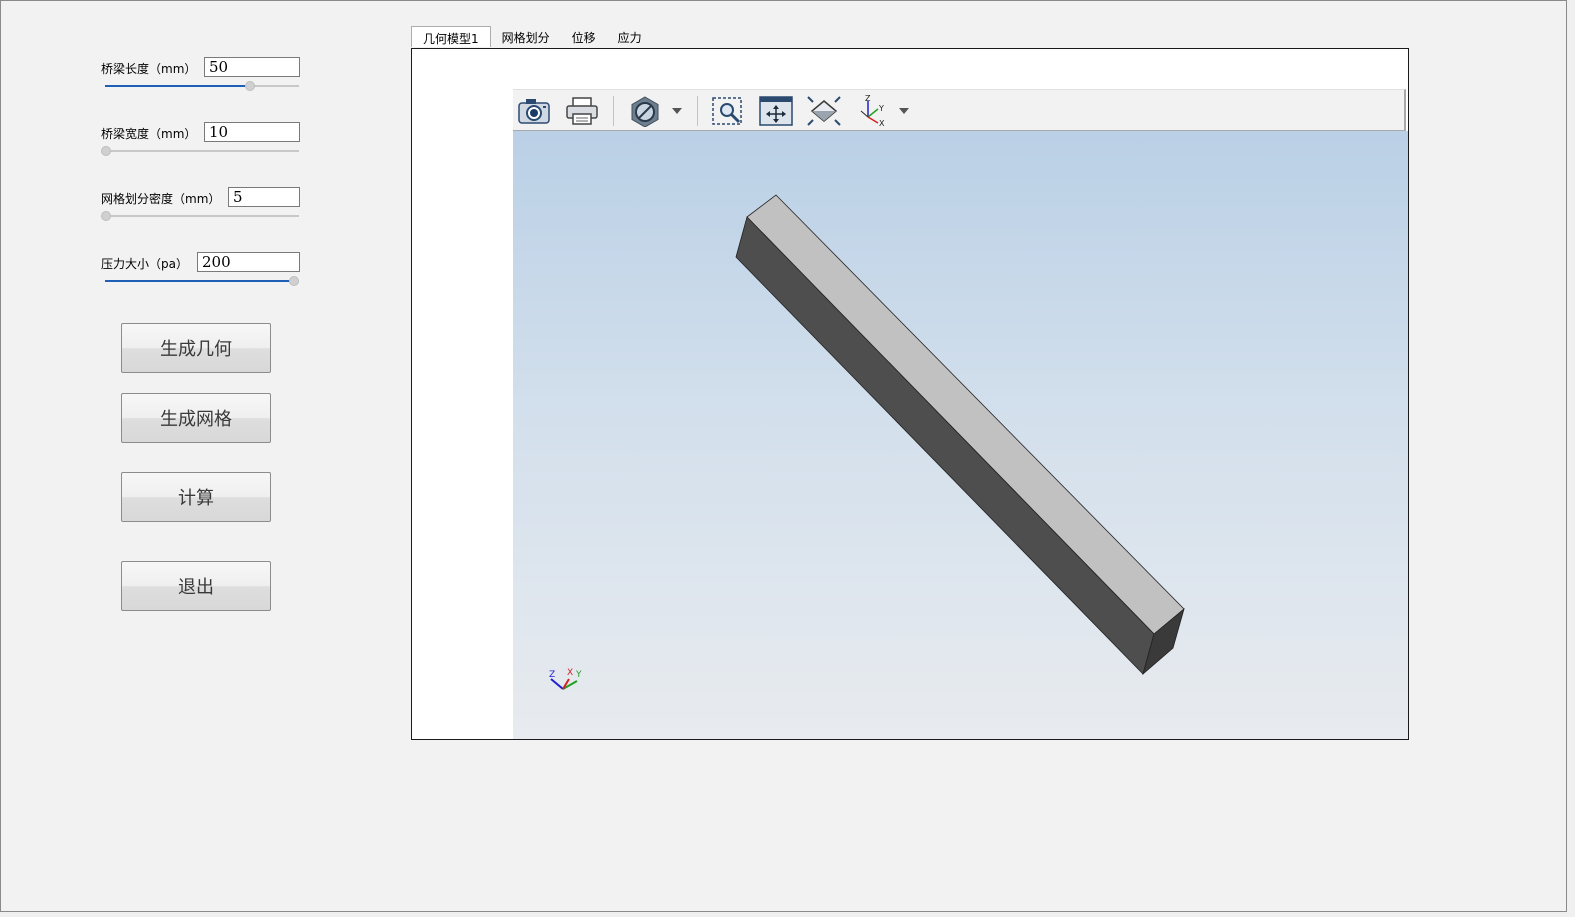 This screenshot has height=917, width=1575. What do you see at coordinates (584, 37) in the screenshot?
I see `tab-displacement: 位移` at bounding box center [584, 37].